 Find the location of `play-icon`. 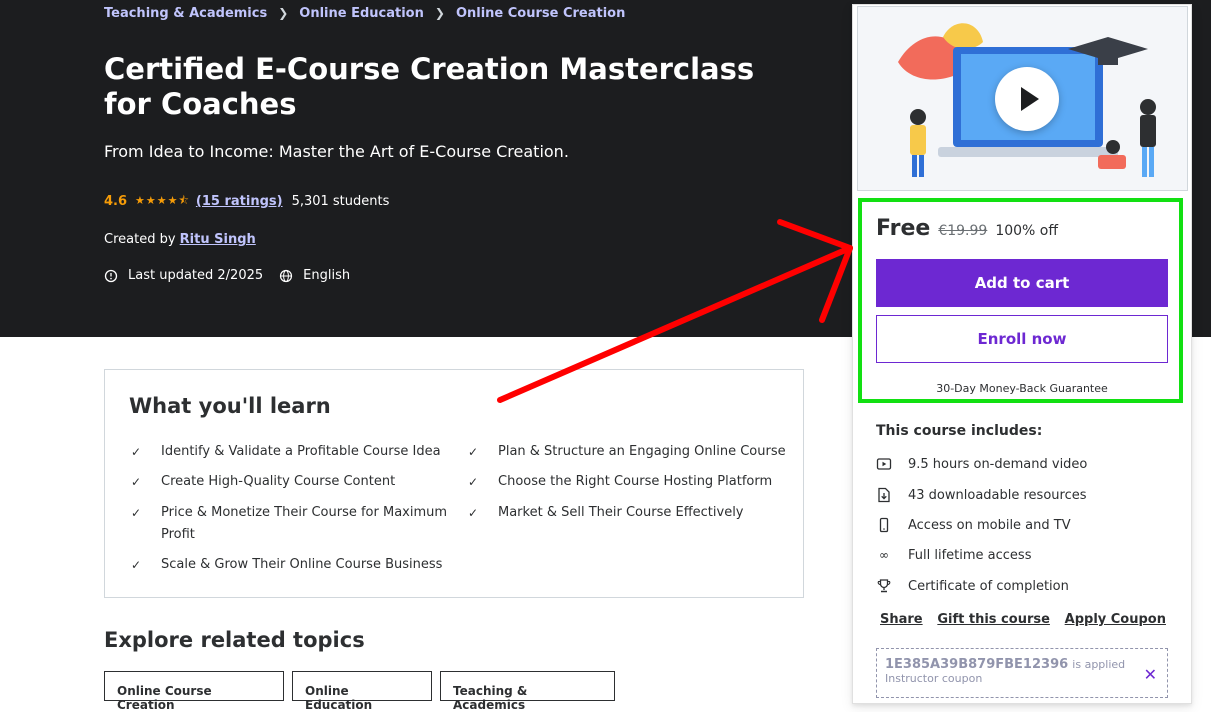

play-icon is located at coordinates (1027, 99).